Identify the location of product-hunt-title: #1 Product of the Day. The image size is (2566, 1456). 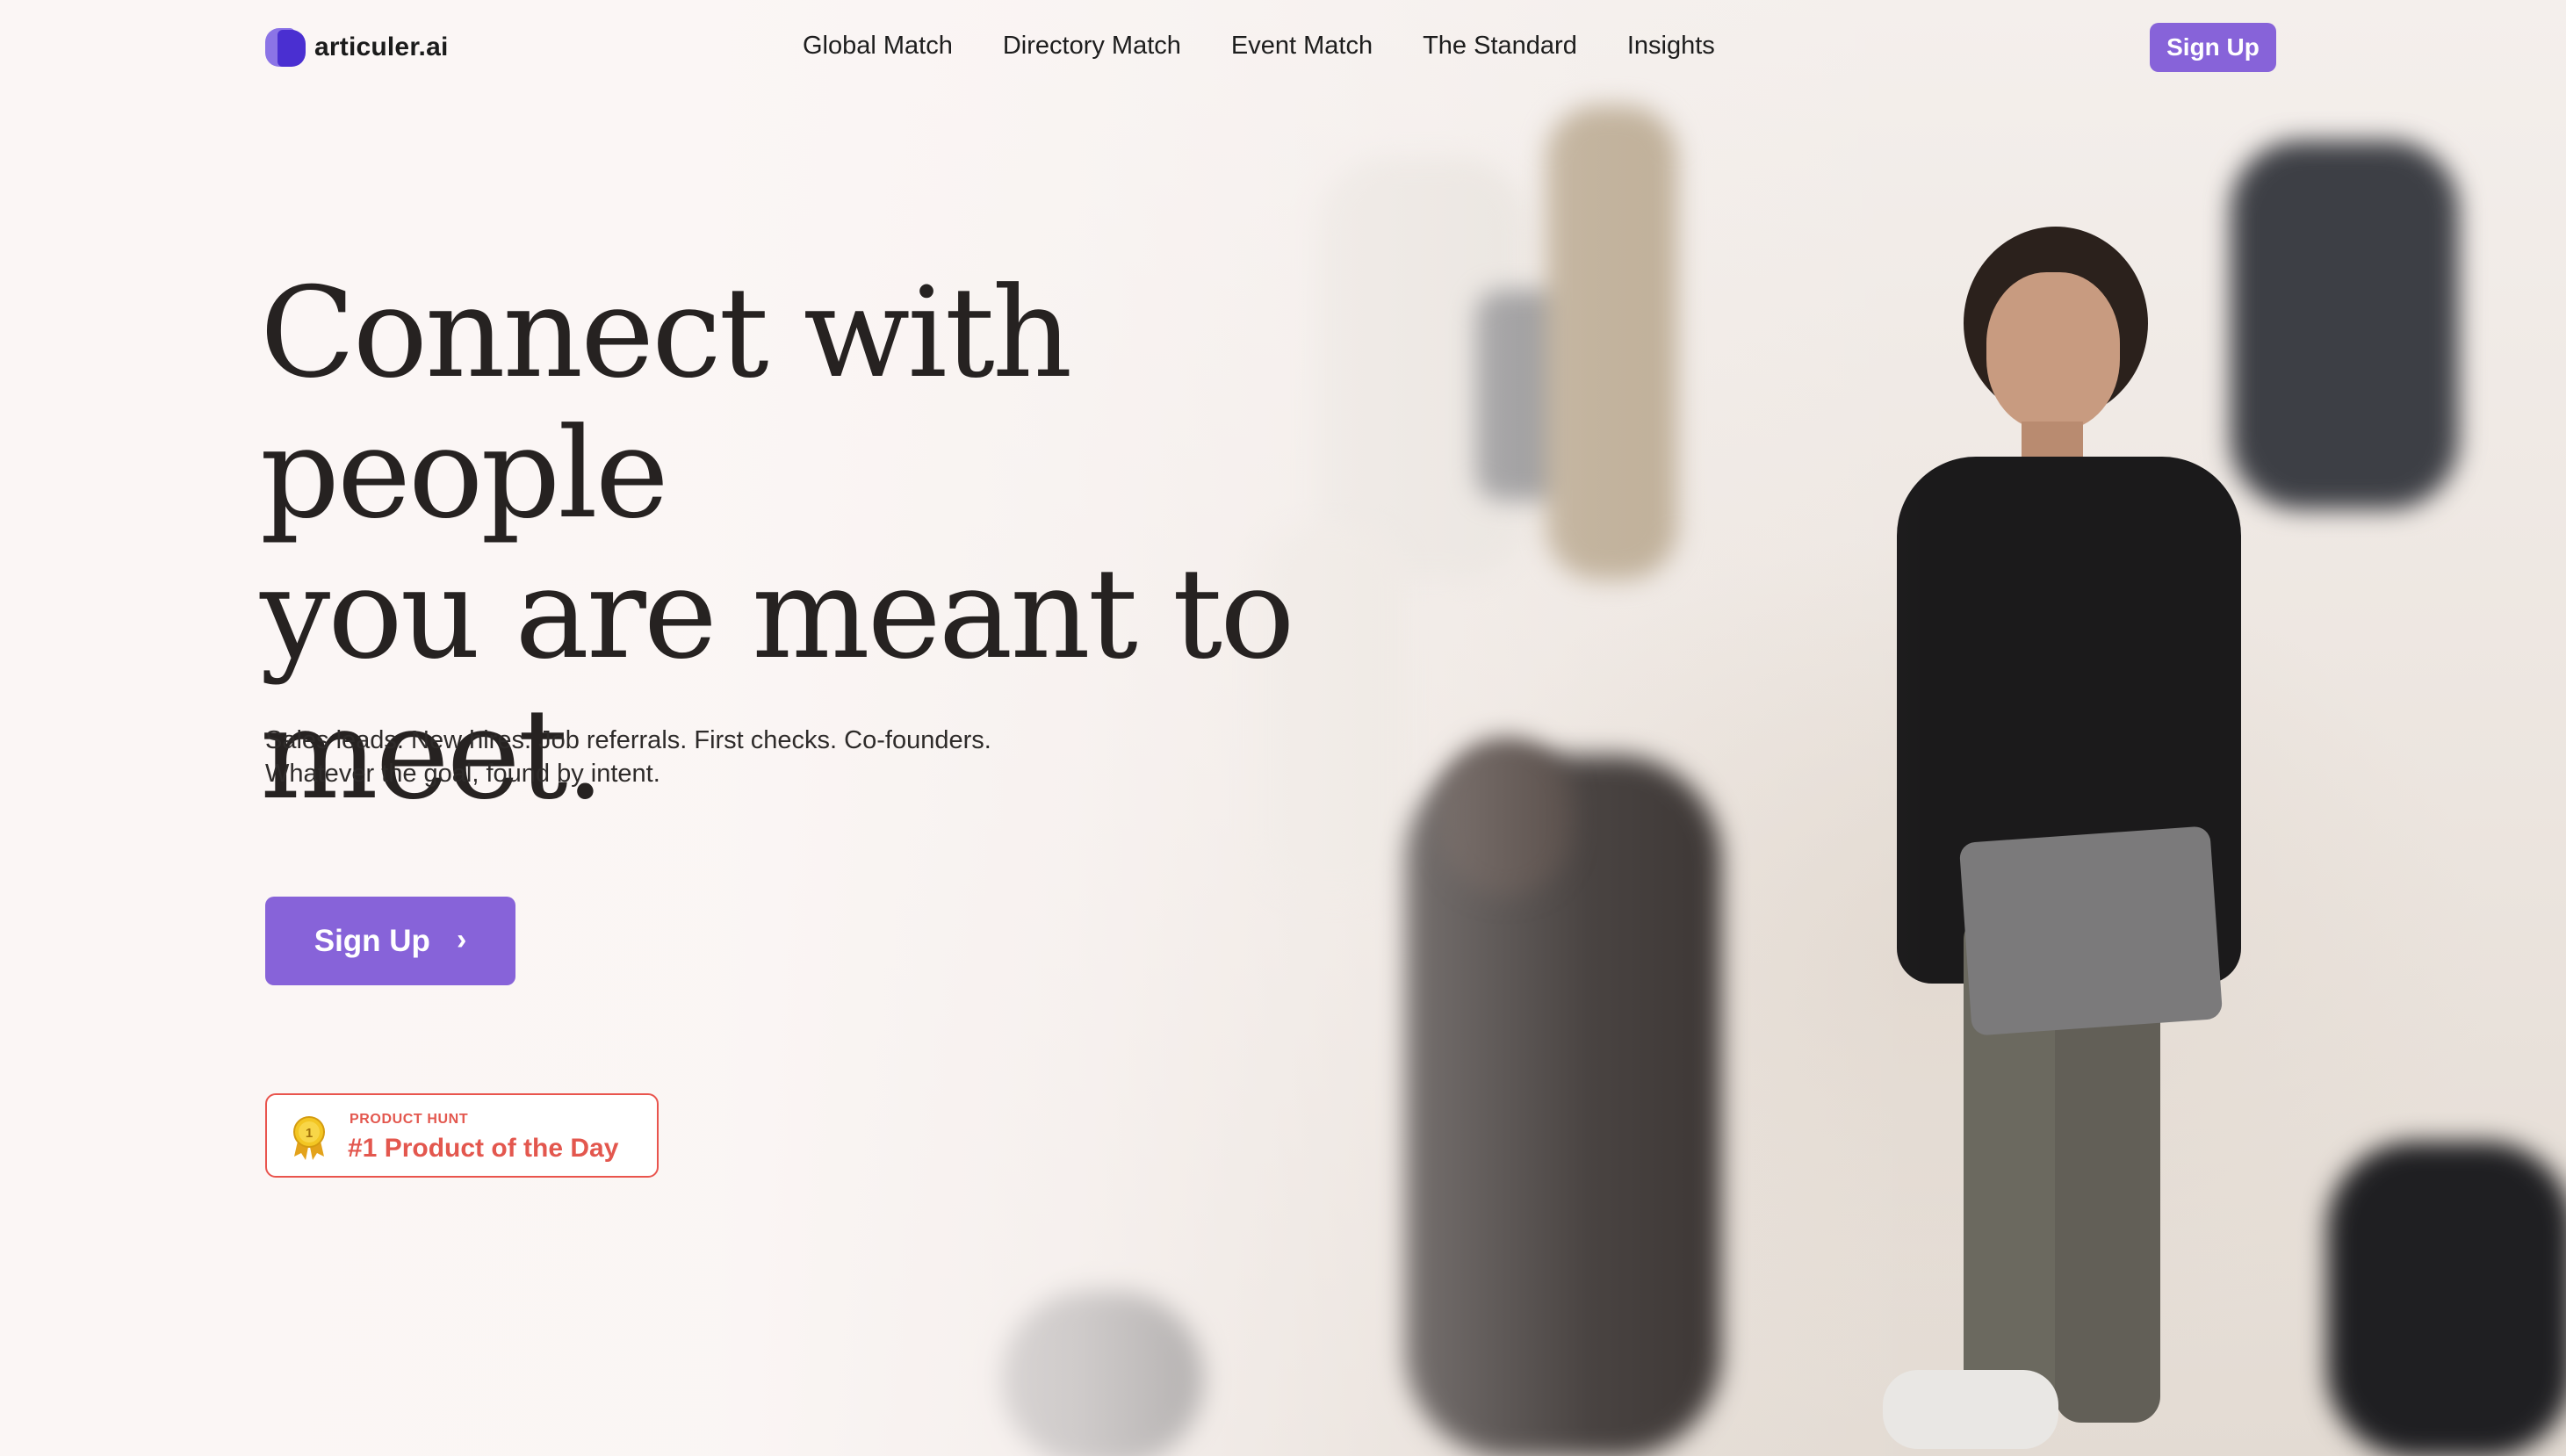
(483, 1148).